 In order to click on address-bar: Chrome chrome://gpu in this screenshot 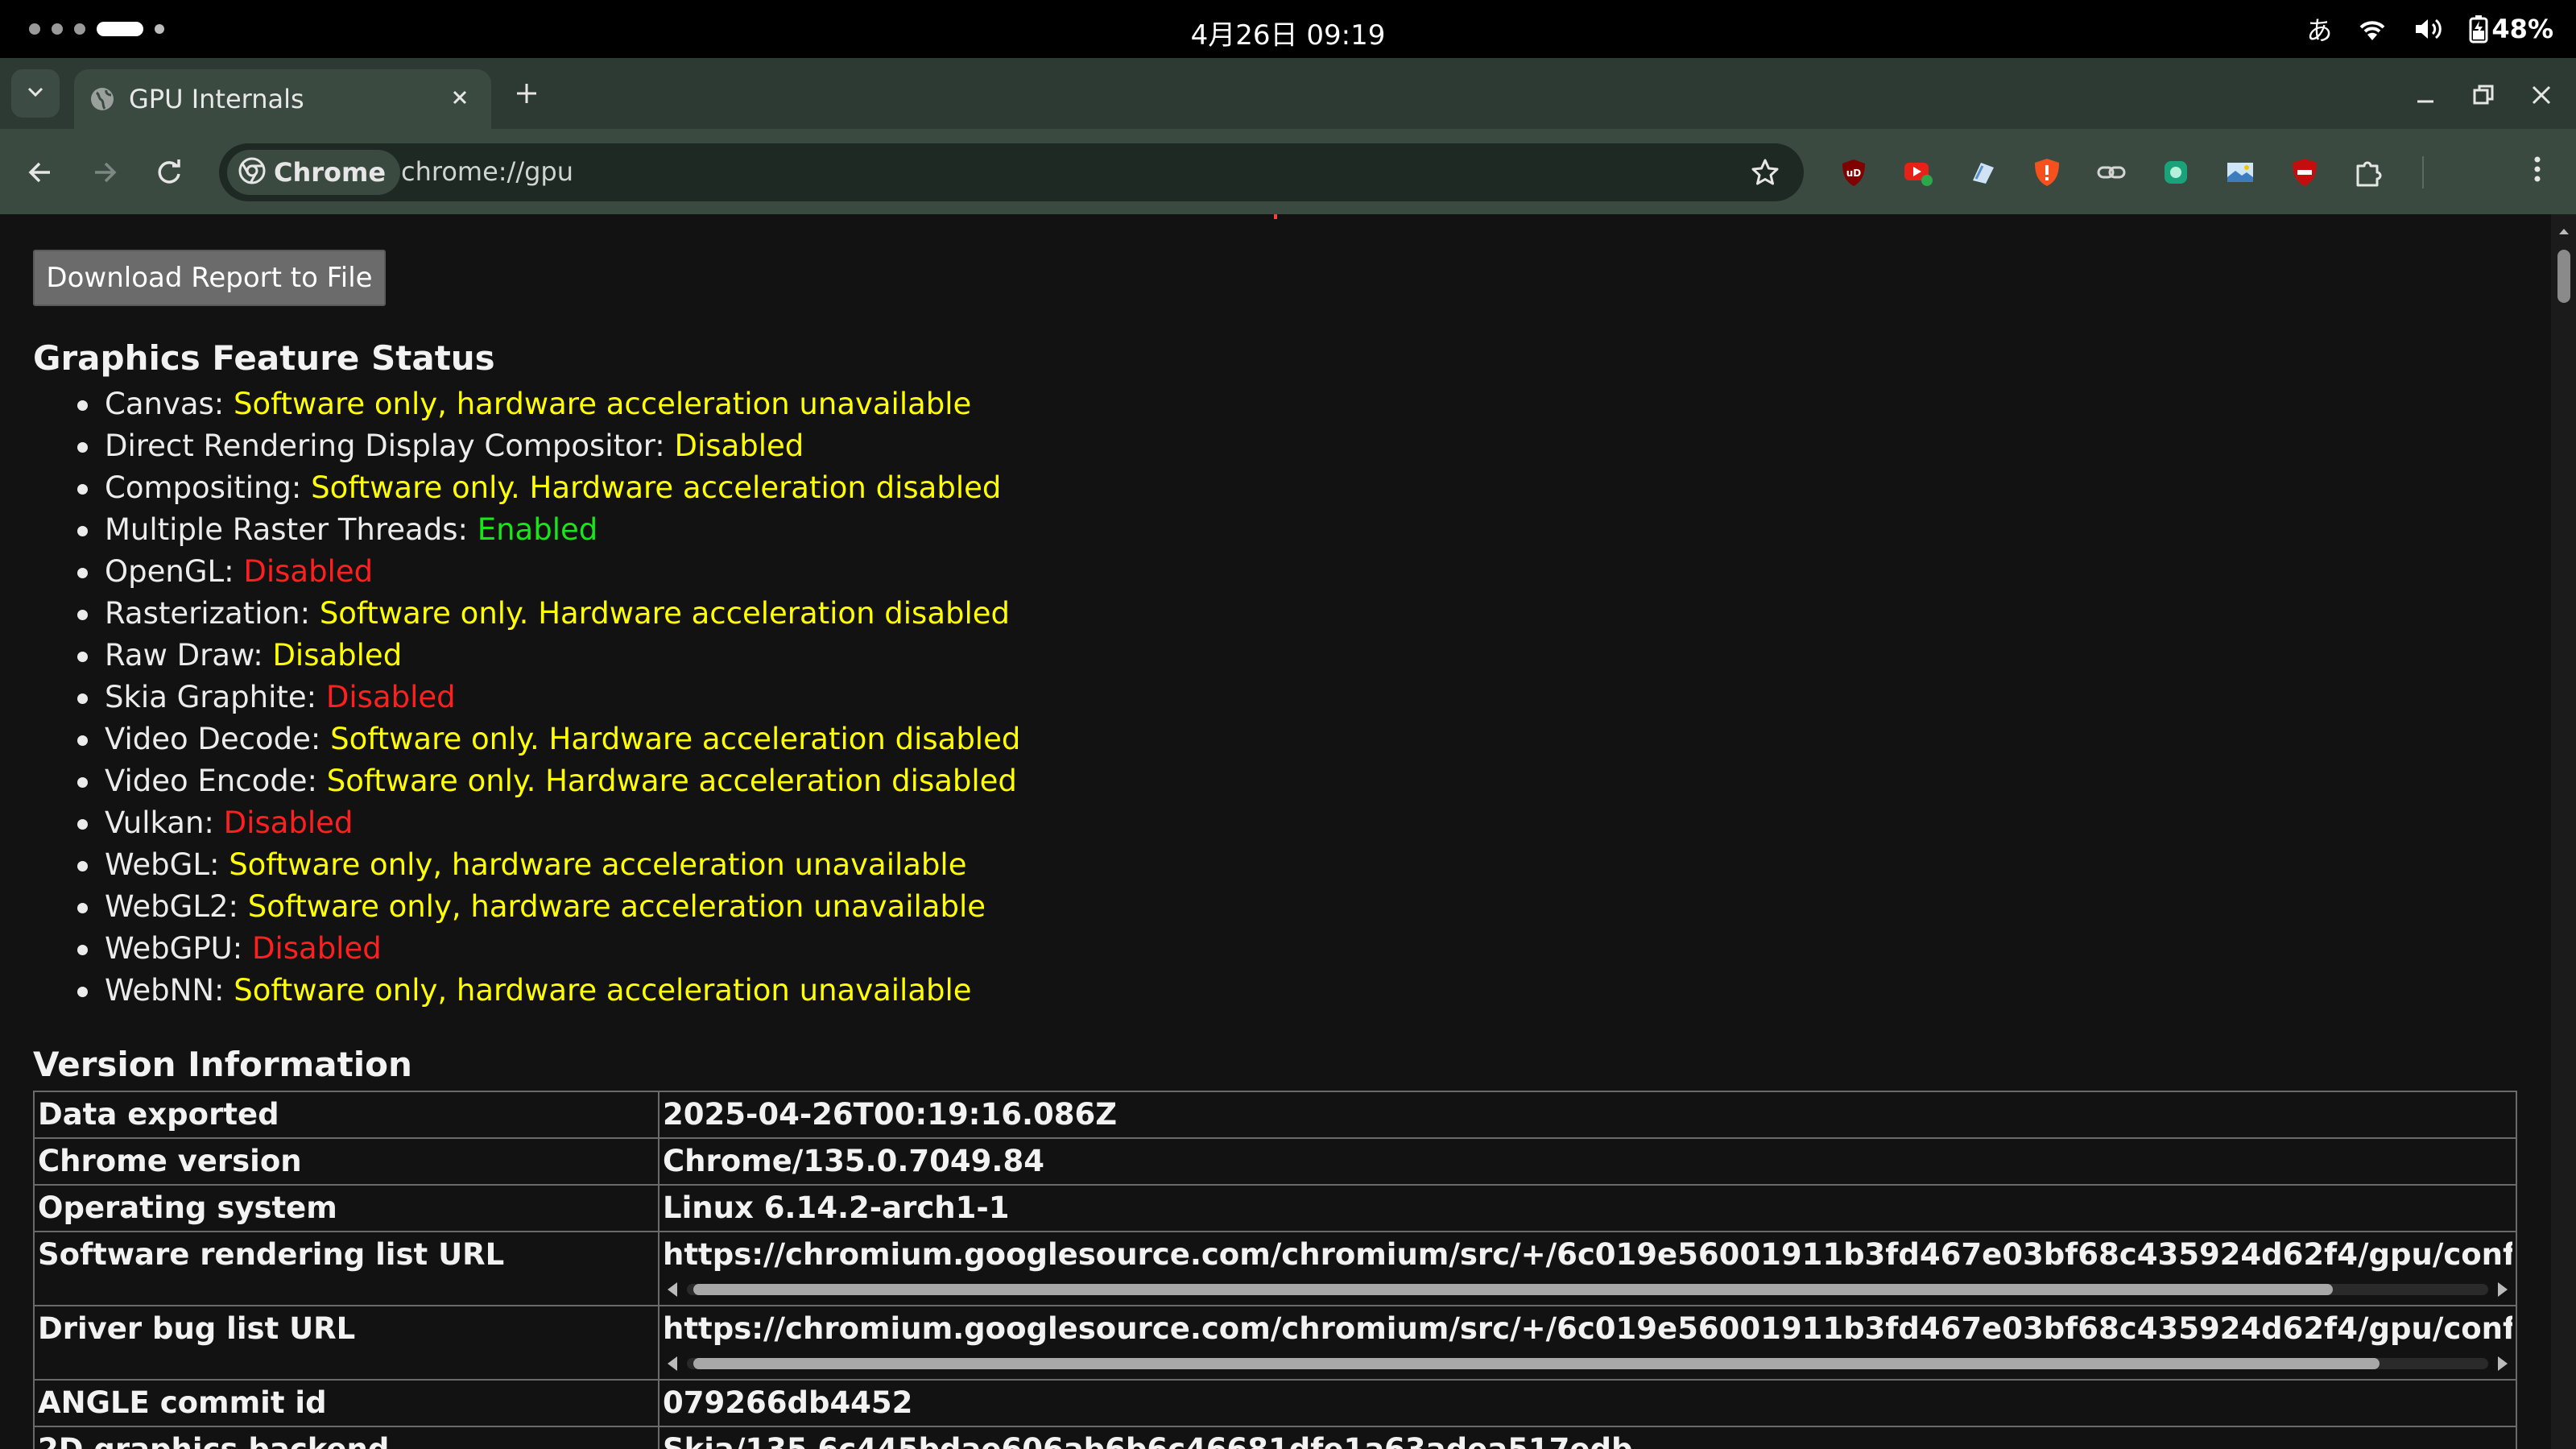, I will do `click(1011, 172)`.